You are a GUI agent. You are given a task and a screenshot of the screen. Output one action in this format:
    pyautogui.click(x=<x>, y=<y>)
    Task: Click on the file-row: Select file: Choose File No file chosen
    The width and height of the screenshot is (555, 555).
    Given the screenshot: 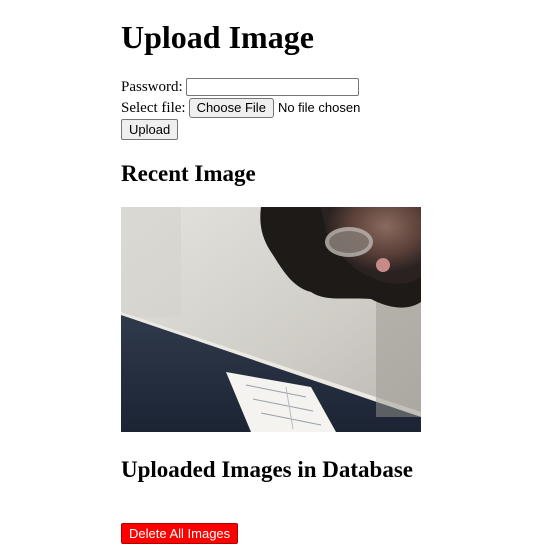 What is the action you would take?
    pyautogui.click(x=240, y=108)
    